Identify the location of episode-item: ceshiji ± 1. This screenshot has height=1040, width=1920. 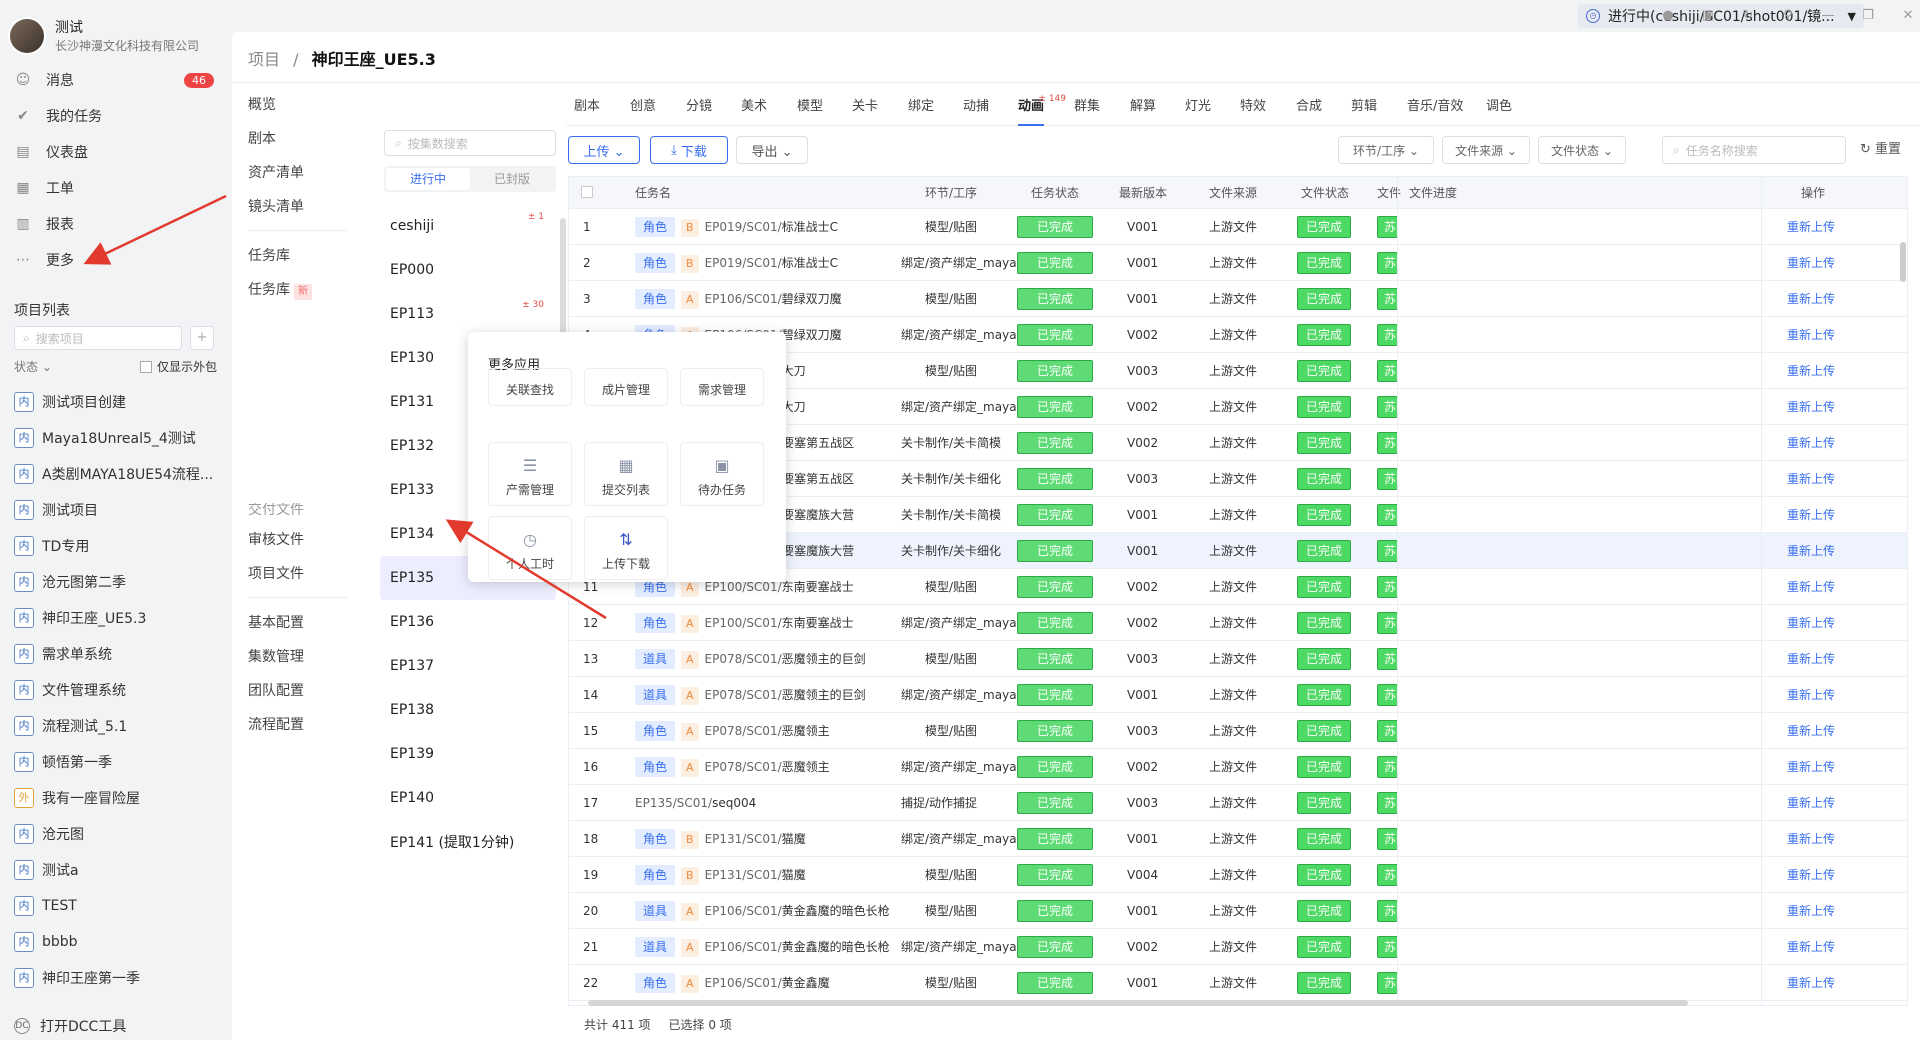
(468, 226).